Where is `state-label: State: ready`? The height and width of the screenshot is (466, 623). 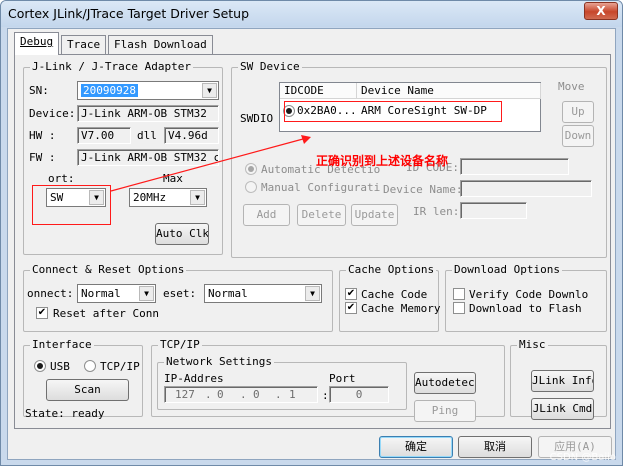
state-label: State: ready is located at coordinates (65, 413).